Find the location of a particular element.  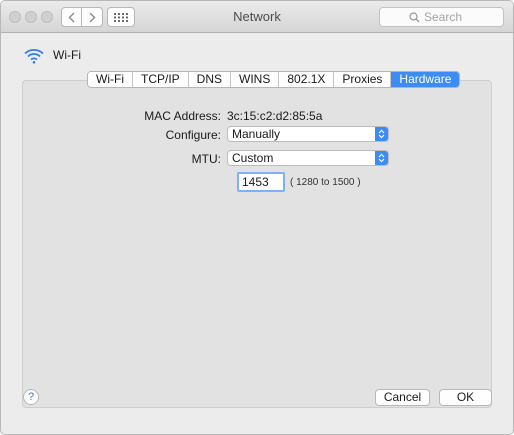

chevron-right-icon is located at coordinates (92, 17).